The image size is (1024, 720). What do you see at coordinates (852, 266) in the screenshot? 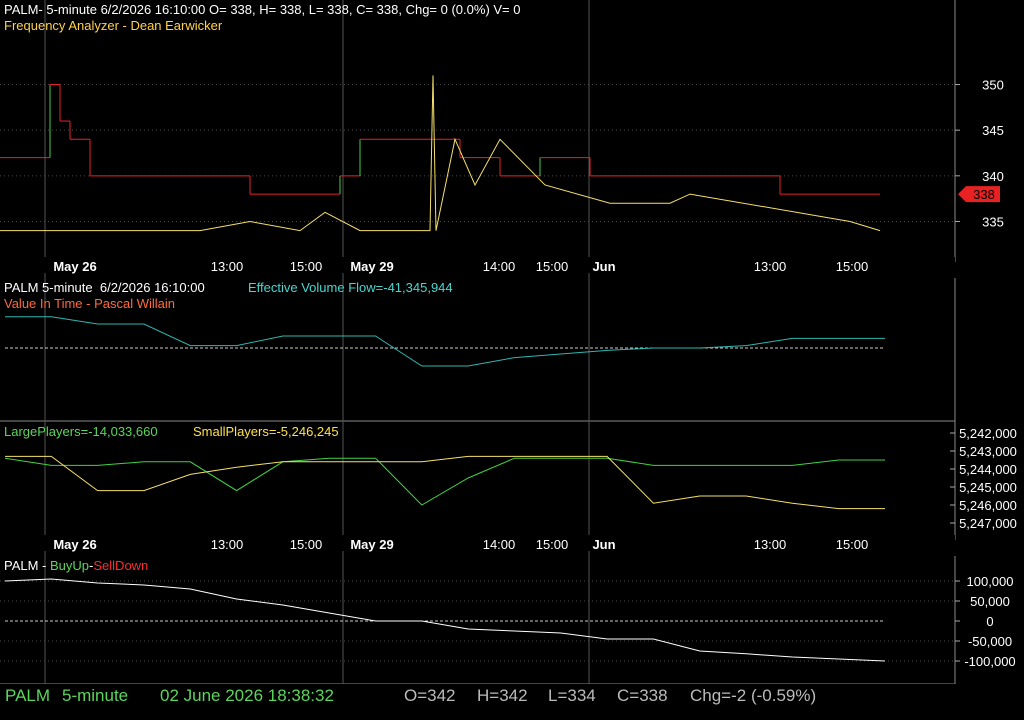
I see `x-tick-label-0-8: 15:00` at bounding box center [852, 266].